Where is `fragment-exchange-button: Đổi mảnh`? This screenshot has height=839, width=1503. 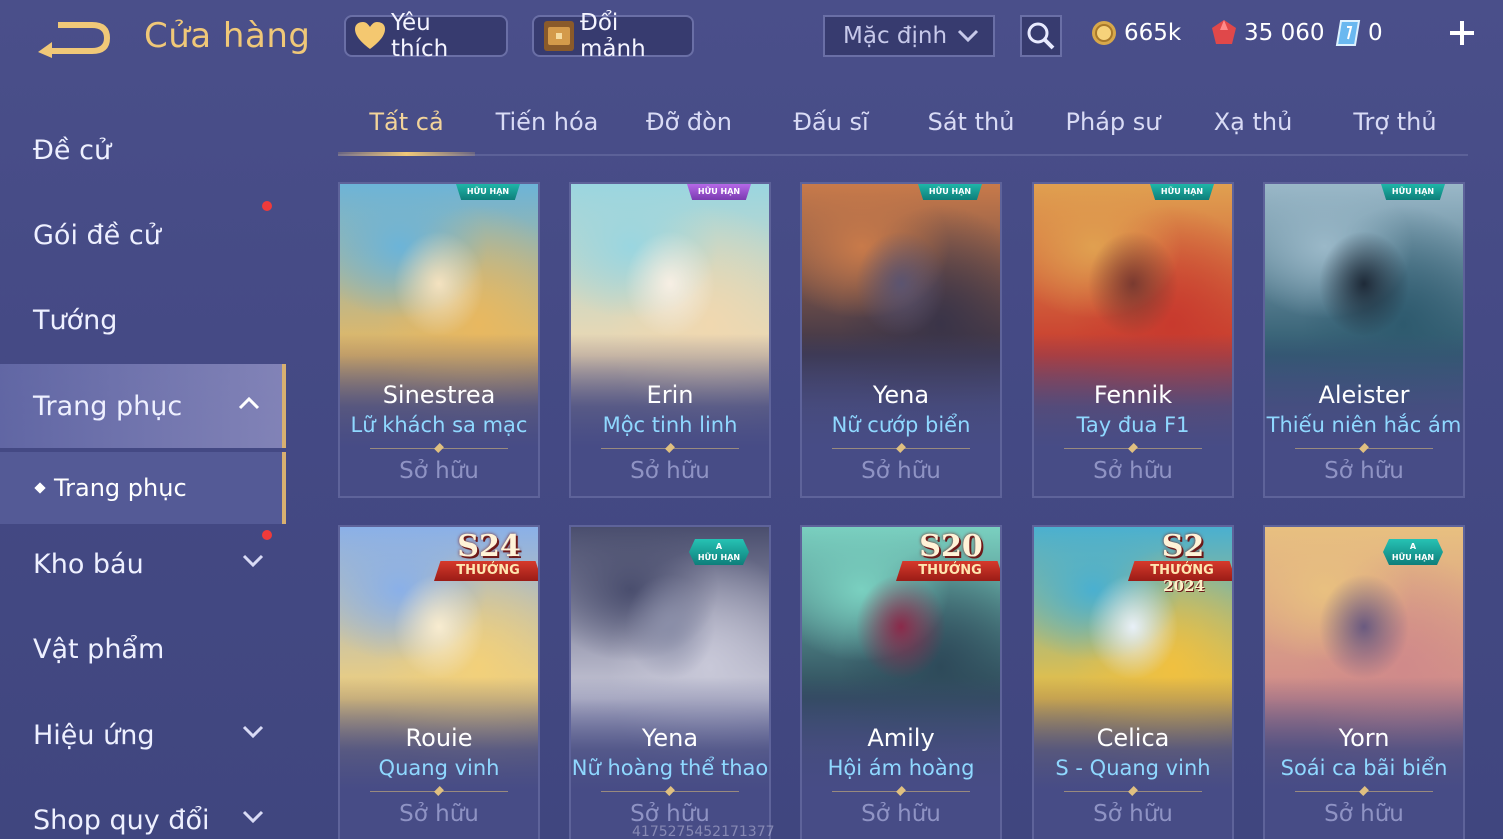 fragment-exchange-button: Đổi mảnh is located at coordinates (613, 36).